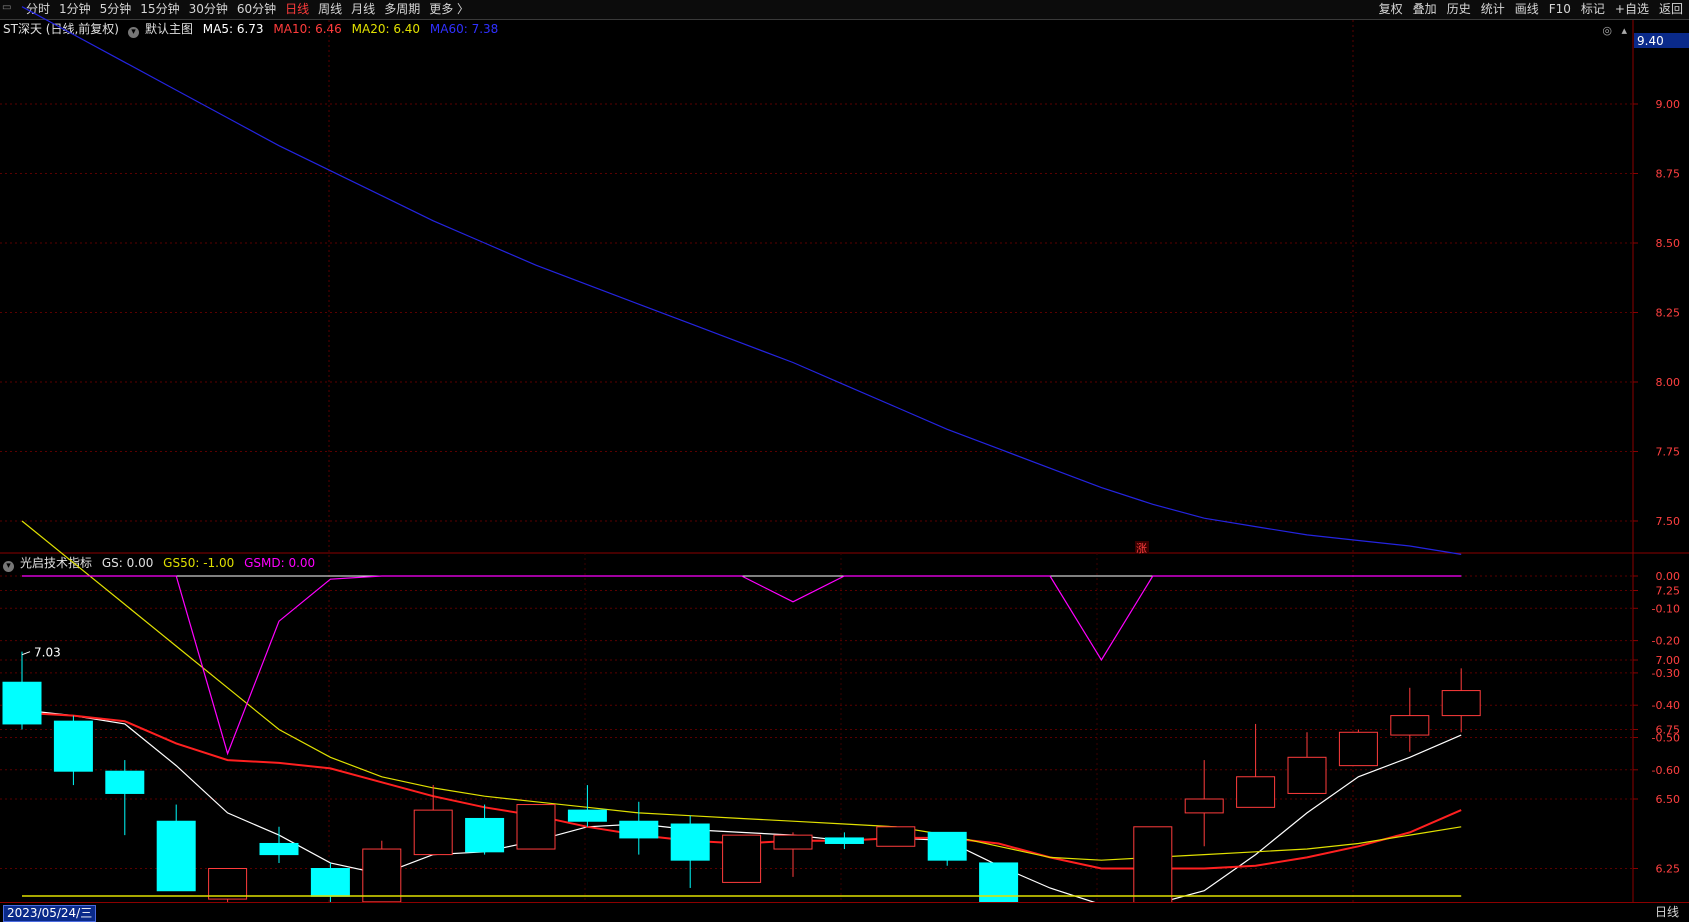 The image size is (1689, 922). What do you see at coordinates (1668, 313) in the screenshot?
I see `price-tick-label: 8.25` at bounding box center [1668, 313].